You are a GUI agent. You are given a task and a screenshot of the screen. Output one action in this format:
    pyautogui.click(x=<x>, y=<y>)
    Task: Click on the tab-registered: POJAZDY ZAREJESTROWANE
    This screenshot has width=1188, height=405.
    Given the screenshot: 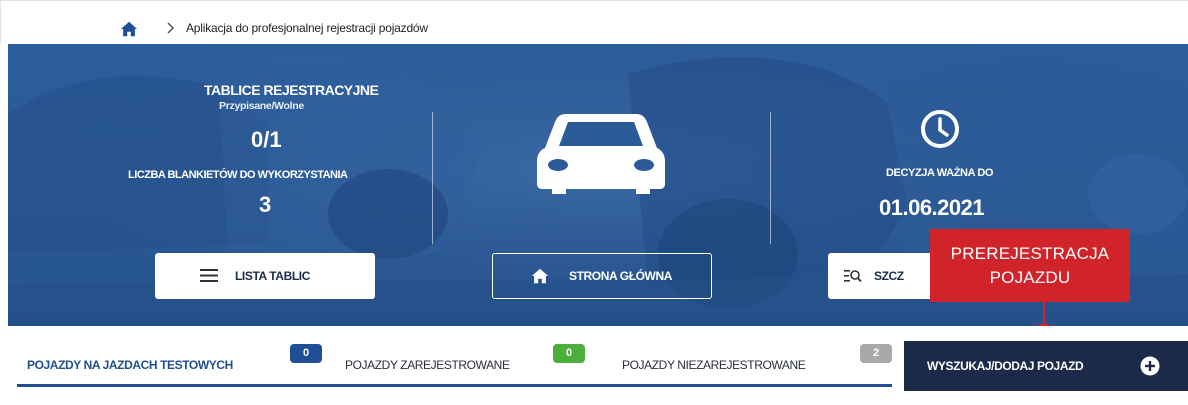 What is the action you would take?
    pyautogui.click(x=427, y=365)
    